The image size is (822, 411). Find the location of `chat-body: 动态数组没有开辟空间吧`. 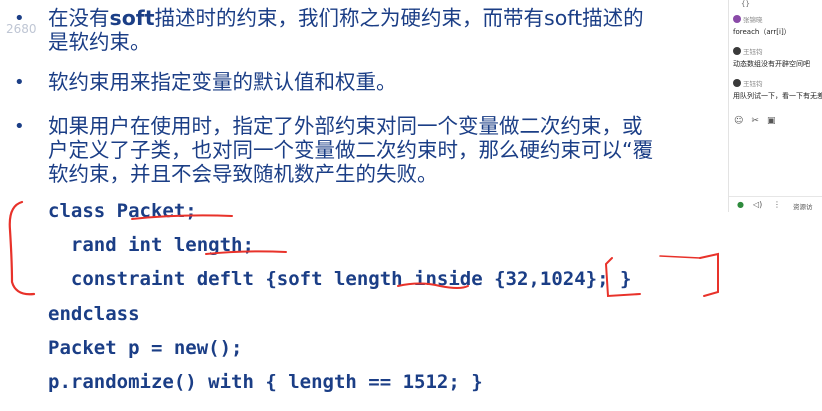

chat-body: 动态数组没有开辟空间吧 is located at coordinates (771, 64).